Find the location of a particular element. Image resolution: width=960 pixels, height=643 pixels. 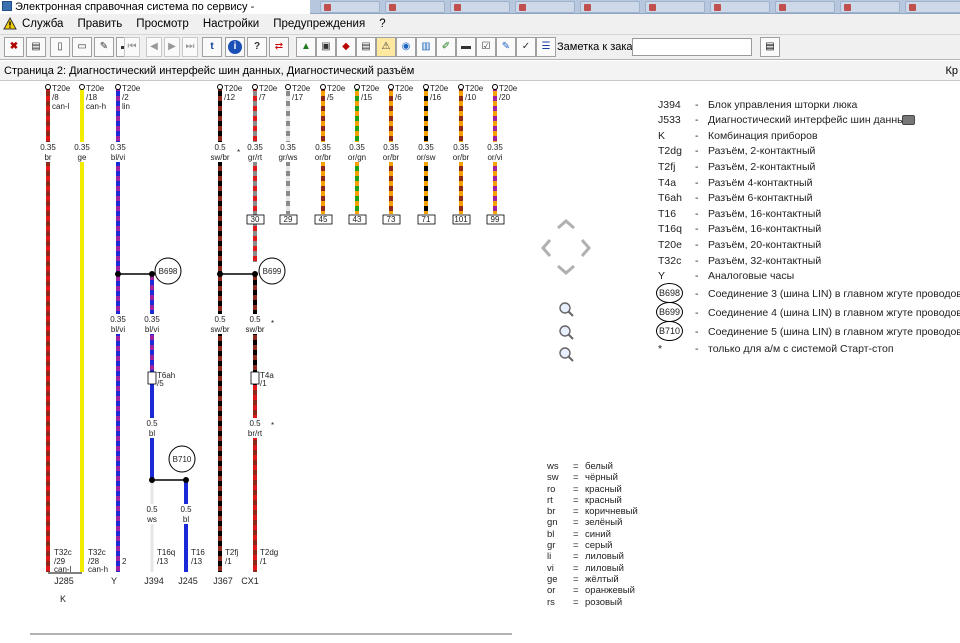

order-note-input is located at coordinates (692, 47).